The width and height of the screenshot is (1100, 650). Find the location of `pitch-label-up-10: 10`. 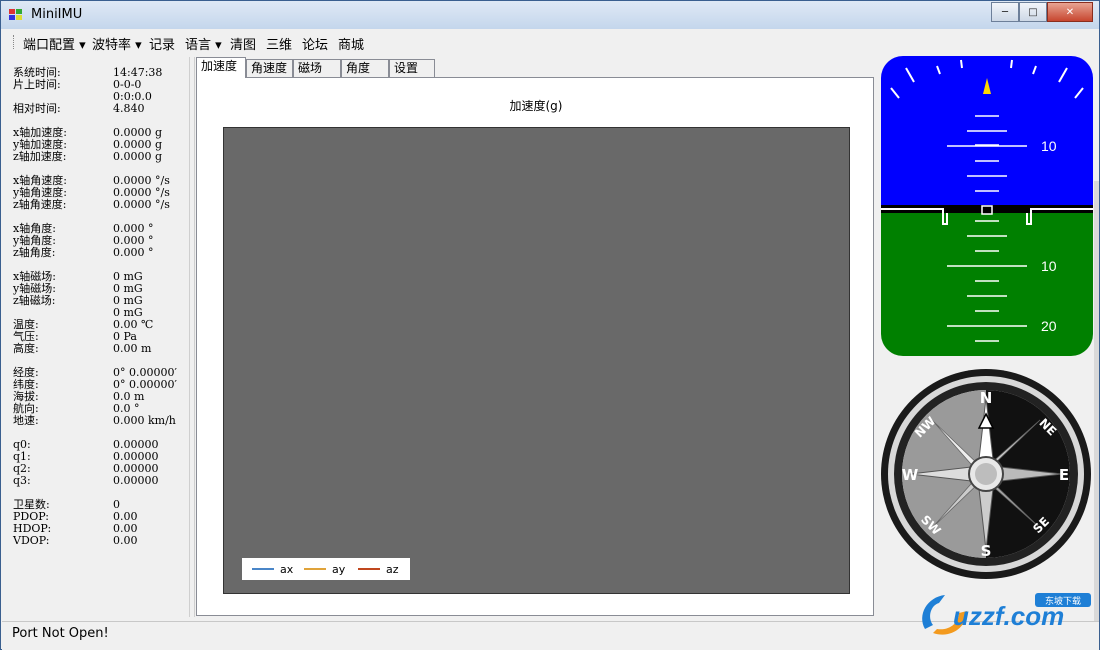

pitch-label-up-10: 10 is located at coordinates (1049, 146).